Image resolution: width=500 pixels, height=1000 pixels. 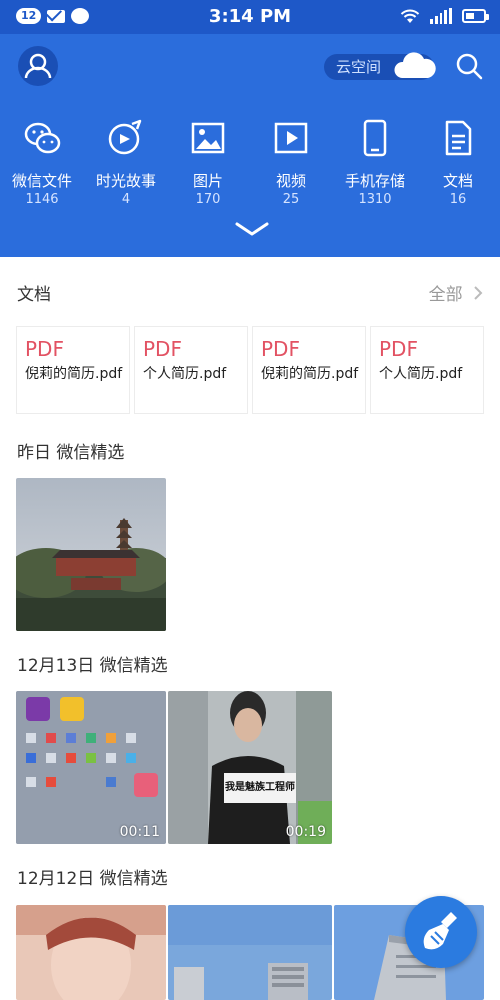 I want to click on category-videos: 视频 25, so click(x=291, y=165).